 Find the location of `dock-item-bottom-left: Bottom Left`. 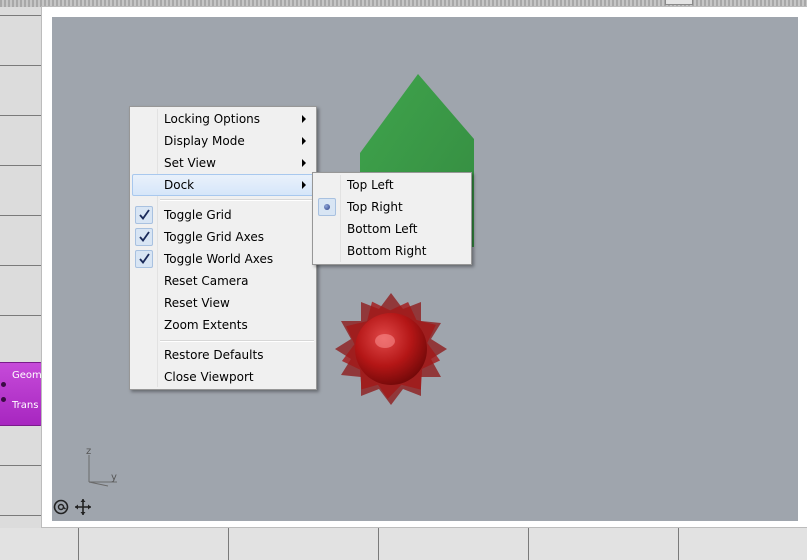

dock-item-bottom-left: Bottom Left is located at coordinates (392, 229).